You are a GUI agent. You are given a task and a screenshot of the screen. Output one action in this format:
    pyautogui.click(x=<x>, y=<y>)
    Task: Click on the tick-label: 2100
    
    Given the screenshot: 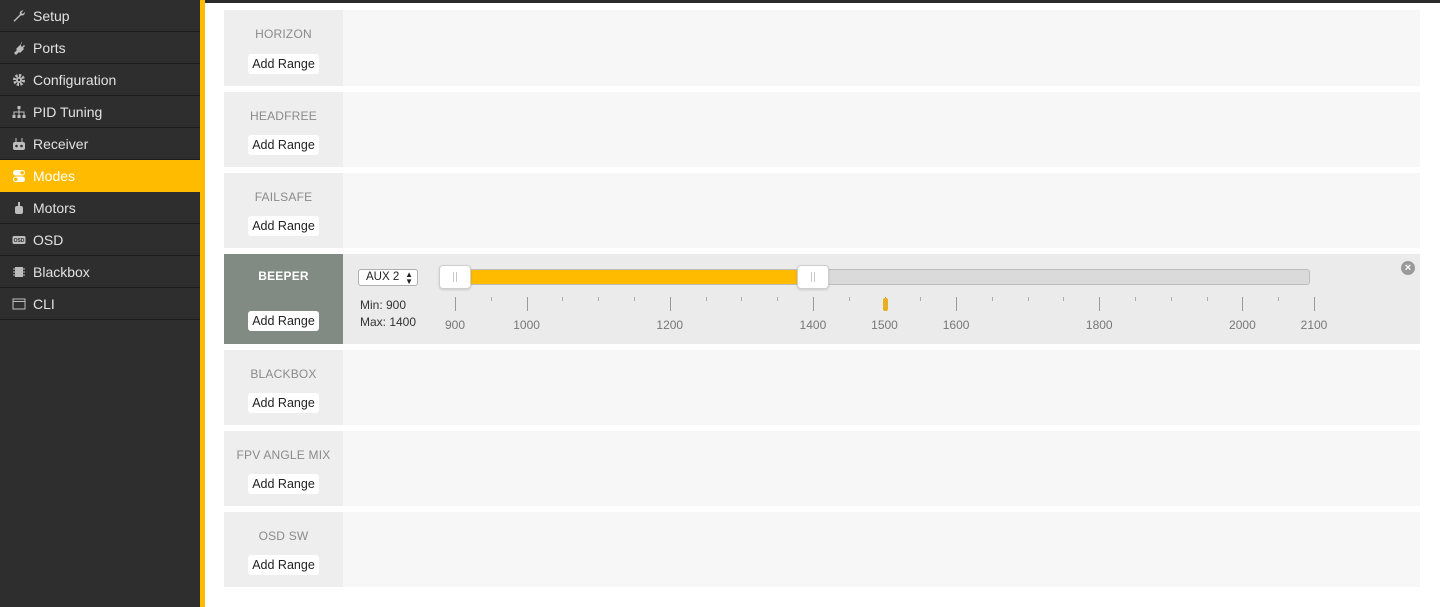 What is the action you would take?
    pyautogui.click(x=1314, y=325)
    